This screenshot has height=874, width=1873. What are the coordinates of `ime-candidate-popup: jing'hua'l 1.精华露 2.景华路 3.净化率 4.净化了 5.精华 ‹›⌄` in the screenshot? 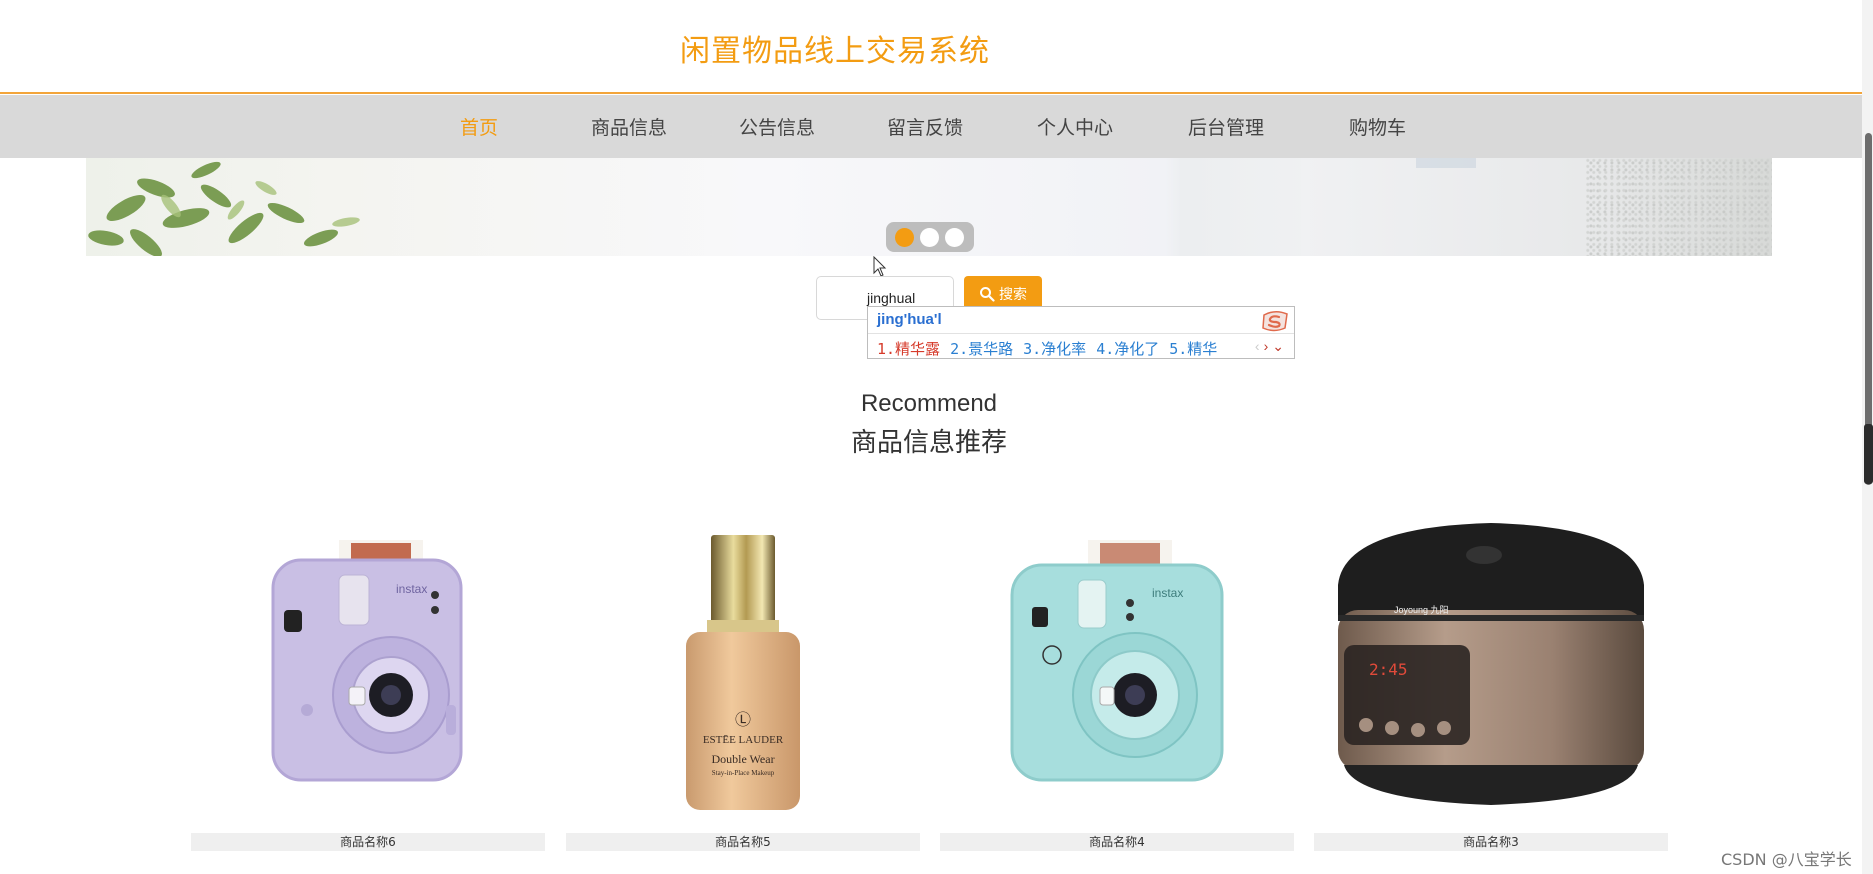 It's located at (1081, 332).